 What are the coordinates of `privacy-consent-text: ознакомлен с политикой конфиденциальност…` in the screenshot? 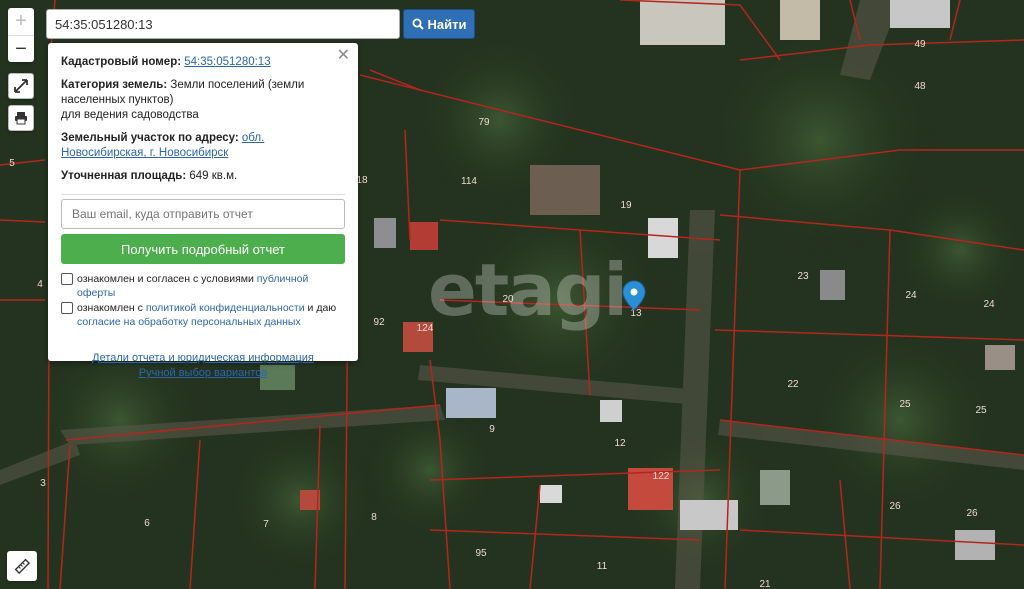 It's located at (206, 315).